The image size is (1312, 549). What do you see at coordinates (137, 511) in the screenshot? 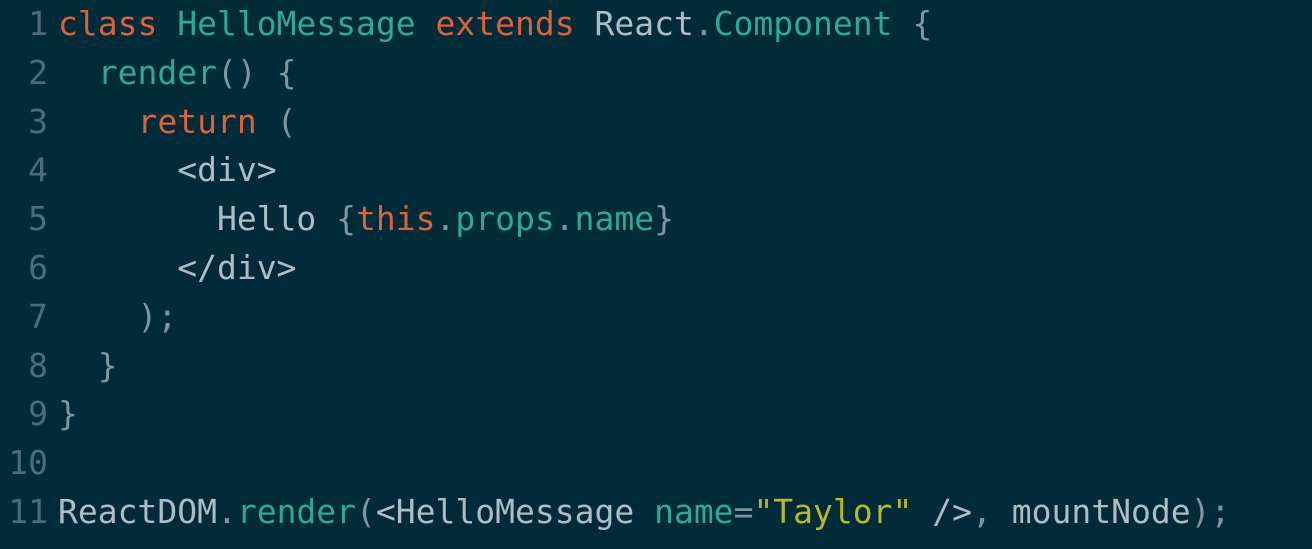
I see `code-token: ReactDOM` at bounding box center [137, 511].